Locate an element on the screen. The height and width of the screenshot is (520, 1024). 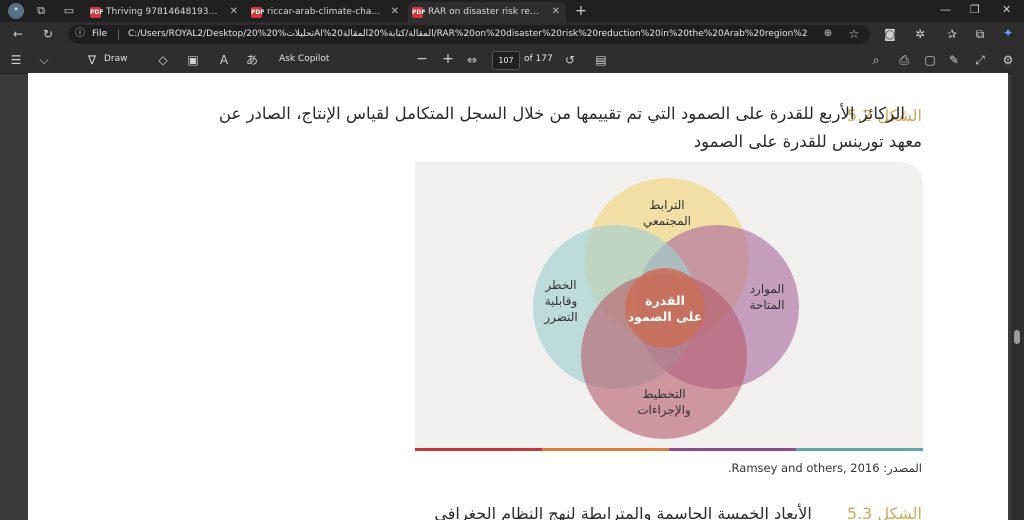
scrollbar-thumb is located at coordinates (1017, 337).